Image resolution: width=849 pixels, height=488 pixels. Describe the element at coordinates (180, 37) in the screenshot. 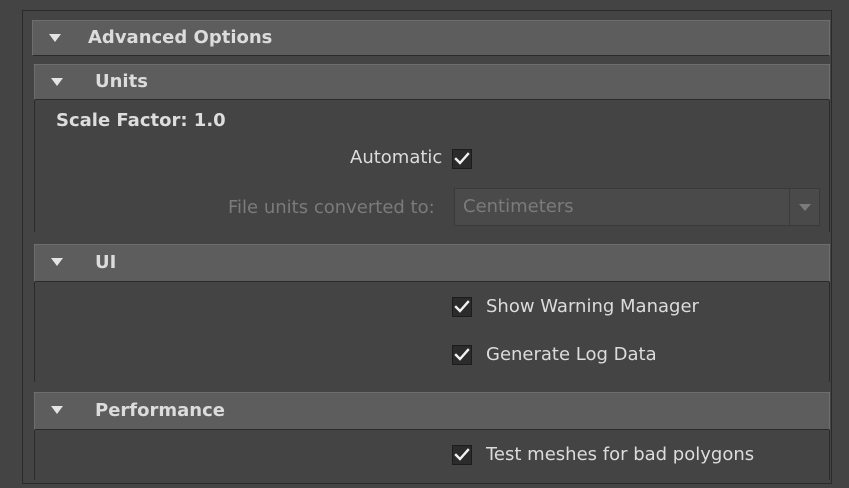

I see `section-title: Advanced Options` at that location.